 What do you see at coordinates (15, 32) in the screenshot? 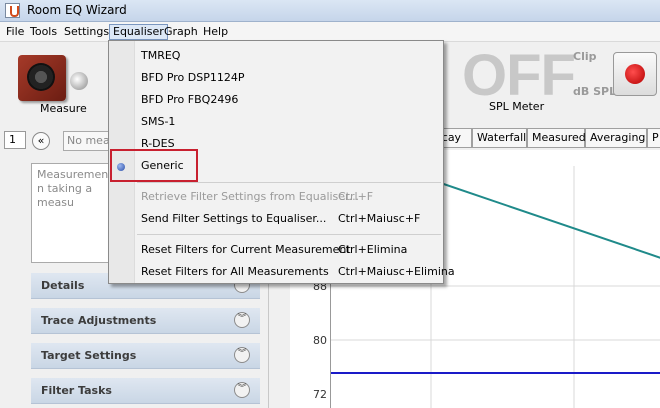
I see `menu-file: File` at bounding box center [15, 32].